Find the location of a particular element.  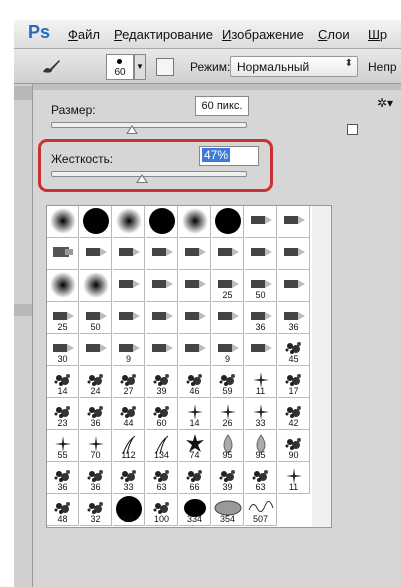

presets-scrollbar is located at coordinates (322, 366).